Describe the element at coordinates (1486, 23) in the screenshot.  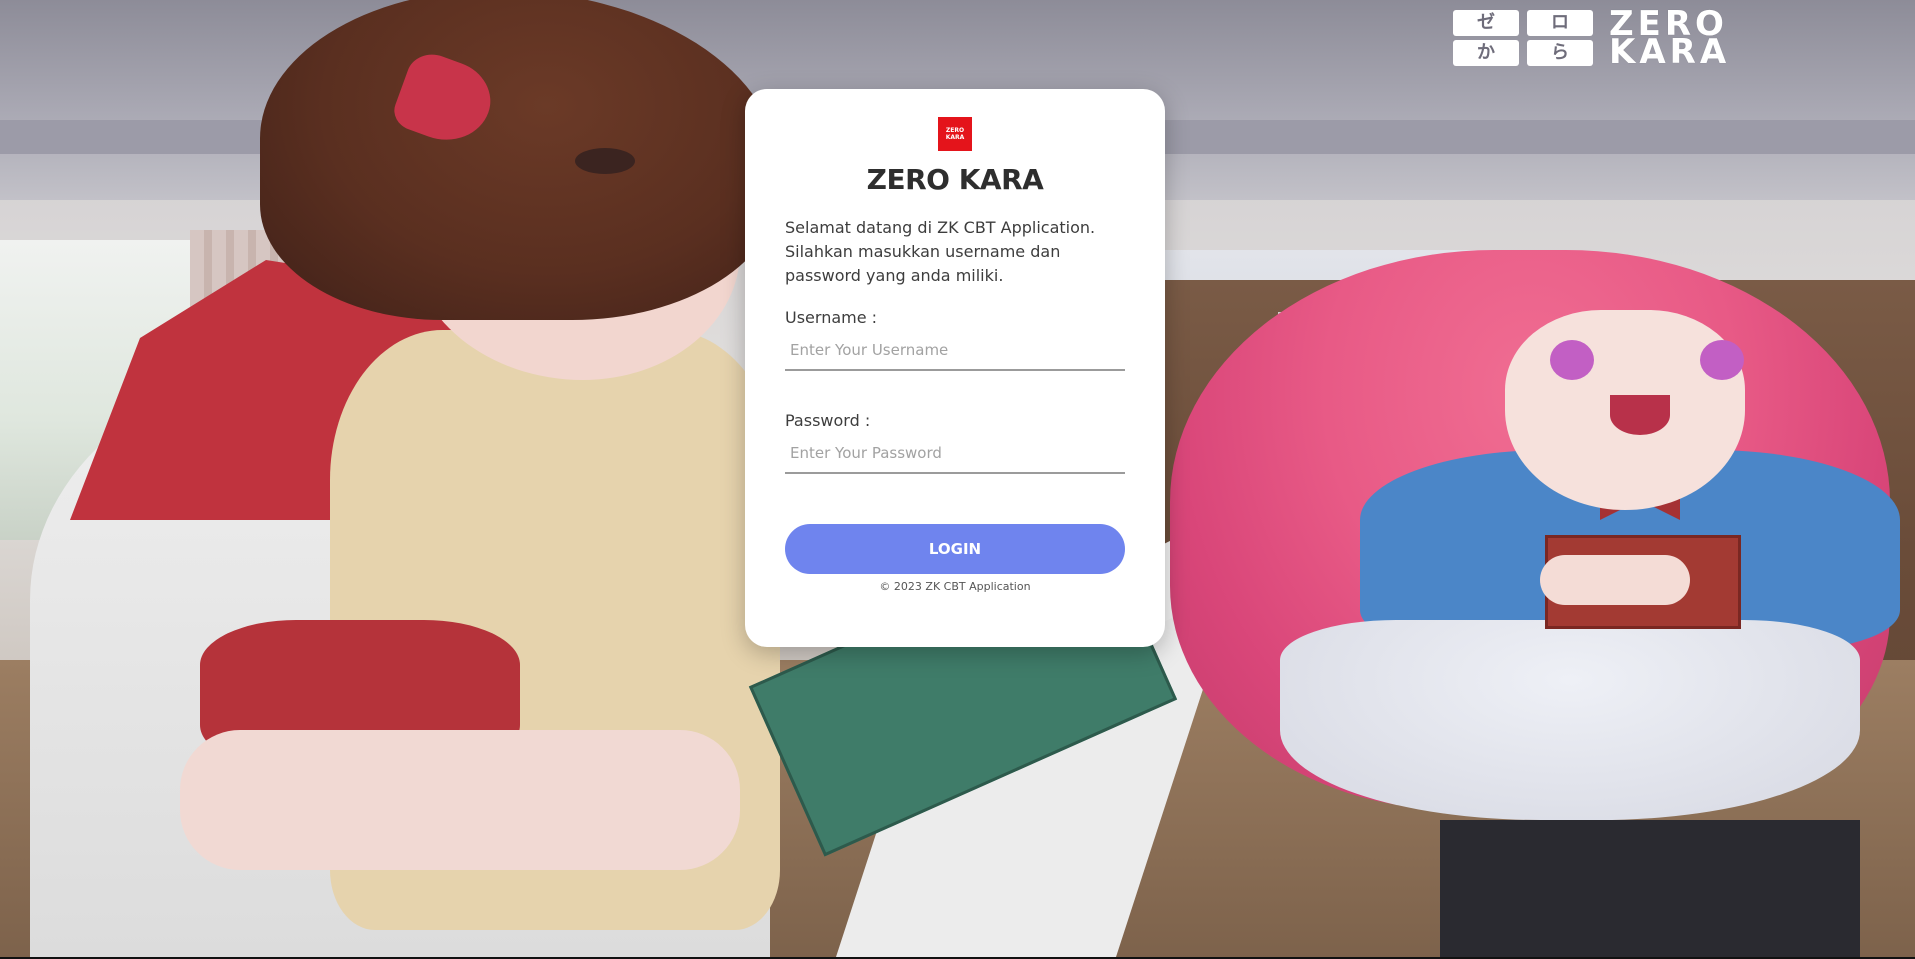
I see `brand-kana-tile: ゼ` at that location.